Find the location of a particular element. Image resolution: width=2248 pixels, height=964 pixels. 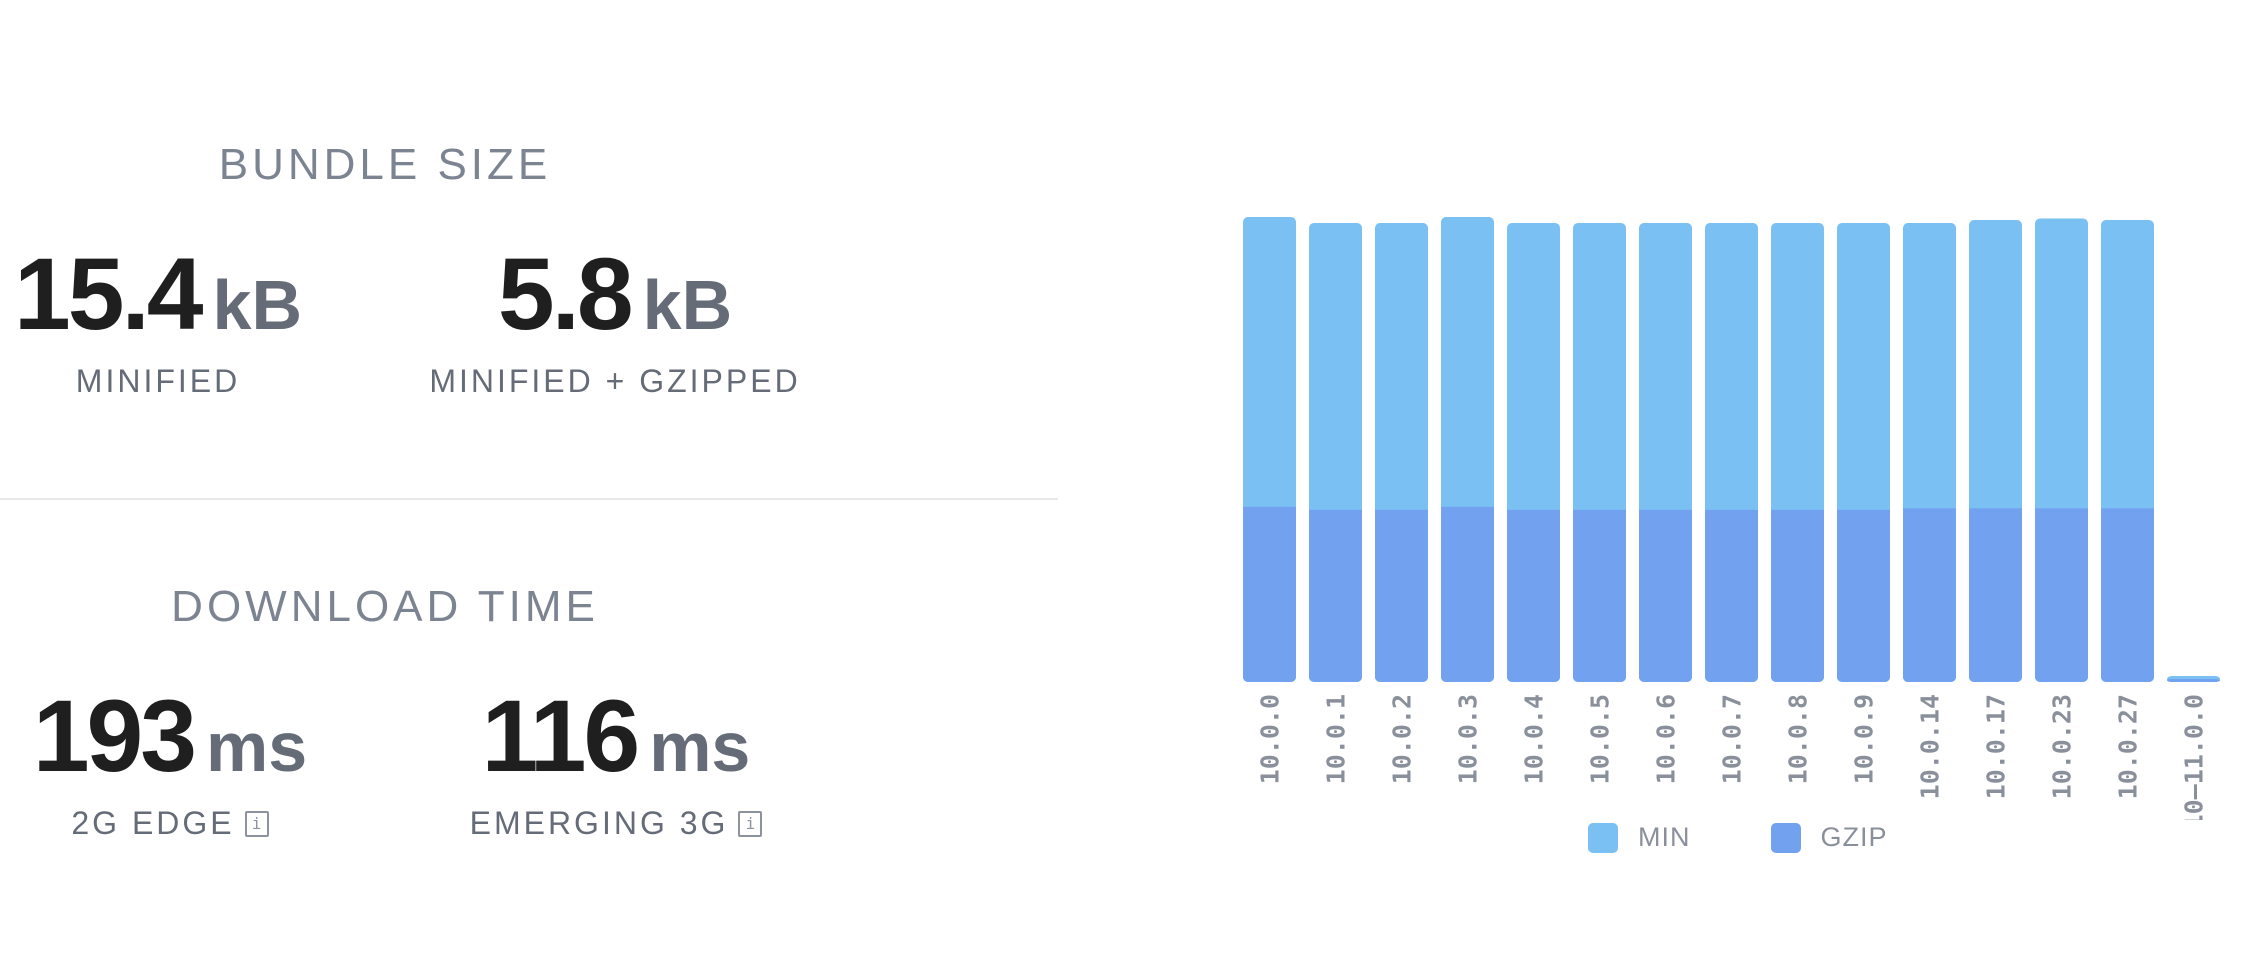

edge-2g-label-row: 2G EDGE i is located at coordinates (170, 823).